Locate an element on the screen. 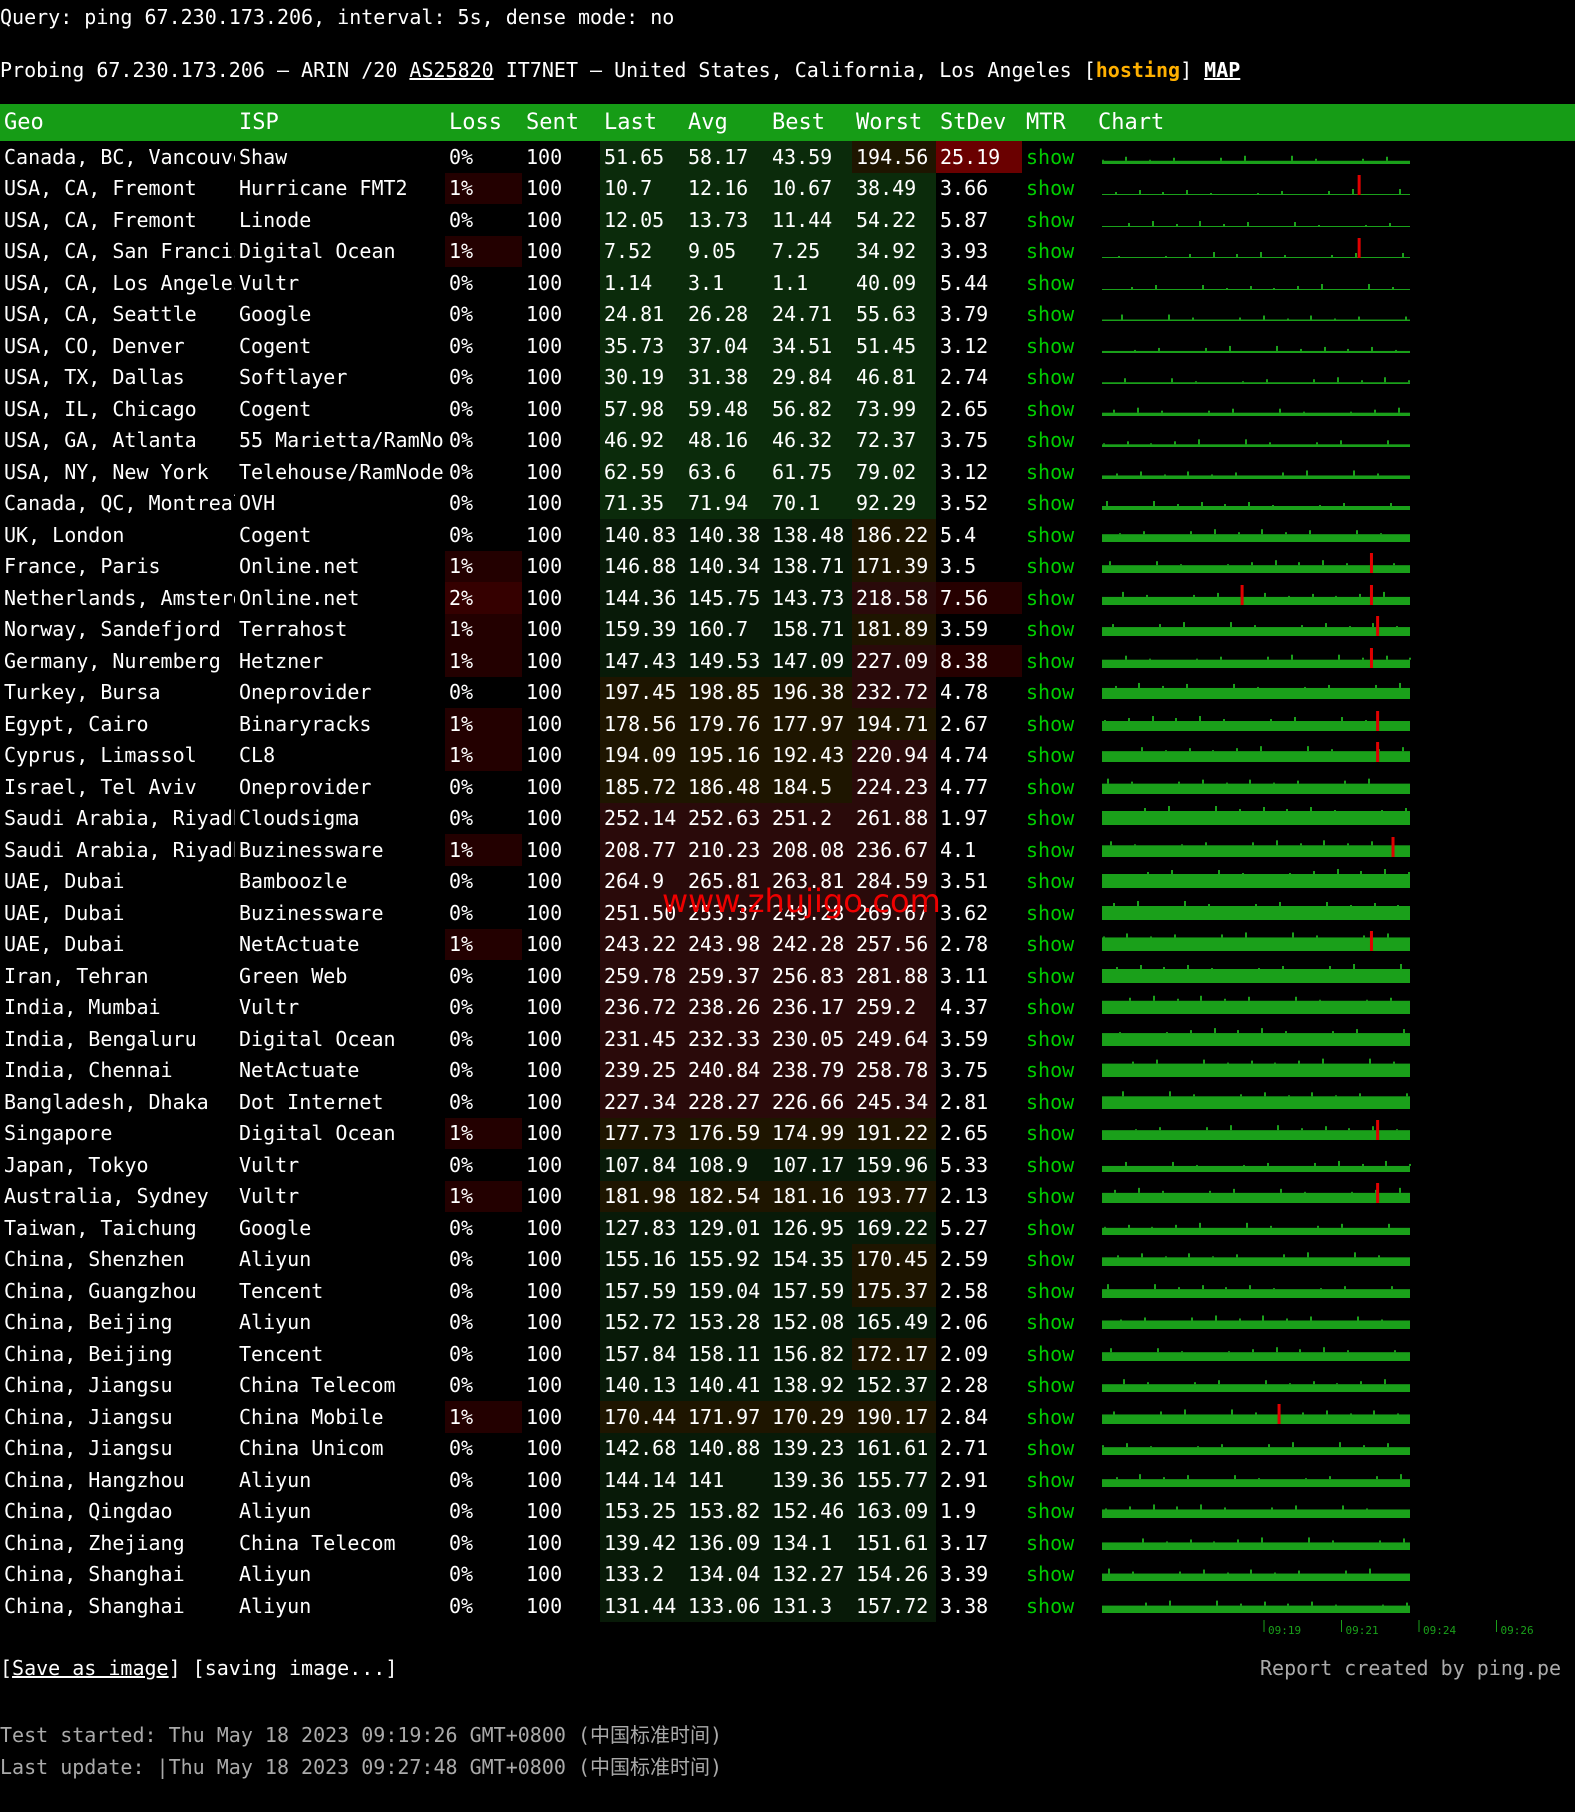  cell-last: 153.25 is located at coordinates (642, 1511).